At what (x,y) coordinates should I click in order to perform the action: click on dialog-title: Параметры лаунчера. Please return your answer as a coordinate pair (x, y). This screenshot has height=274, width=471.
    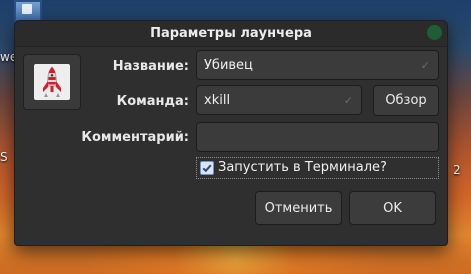
    Looking at the image, I should click on (231, 33).